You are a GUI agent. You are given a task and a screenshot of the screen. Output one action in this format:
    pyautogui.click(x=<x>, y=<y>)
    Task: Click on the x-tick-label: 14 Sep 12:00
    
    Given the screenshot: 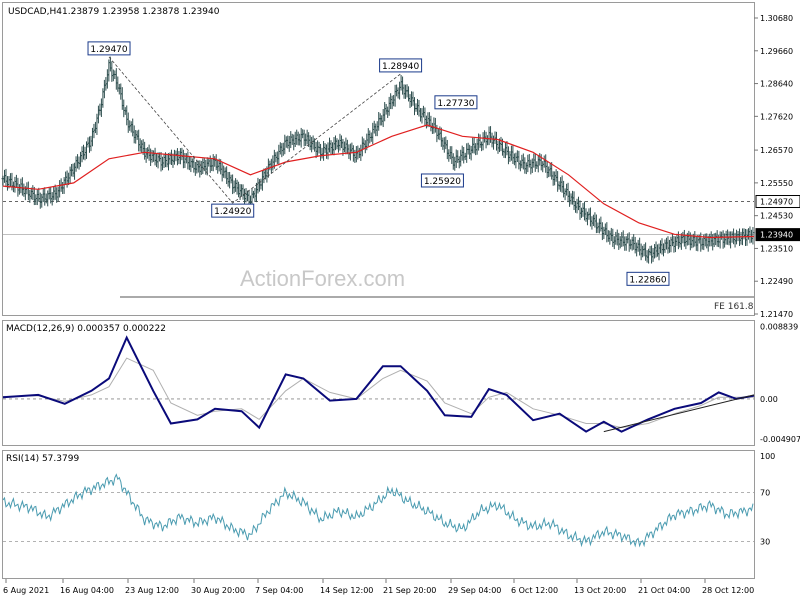 What is the action you would take?
    pyautogui.click(x=346, y=590)
    